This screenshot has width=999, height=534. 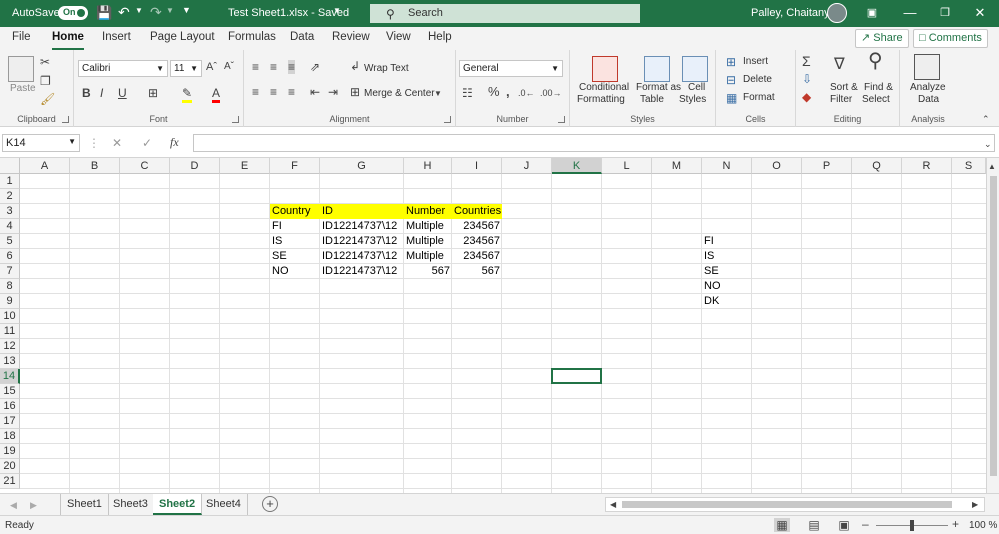 I want to click on cell-h6: Multiple, so click(x=428, y=256).